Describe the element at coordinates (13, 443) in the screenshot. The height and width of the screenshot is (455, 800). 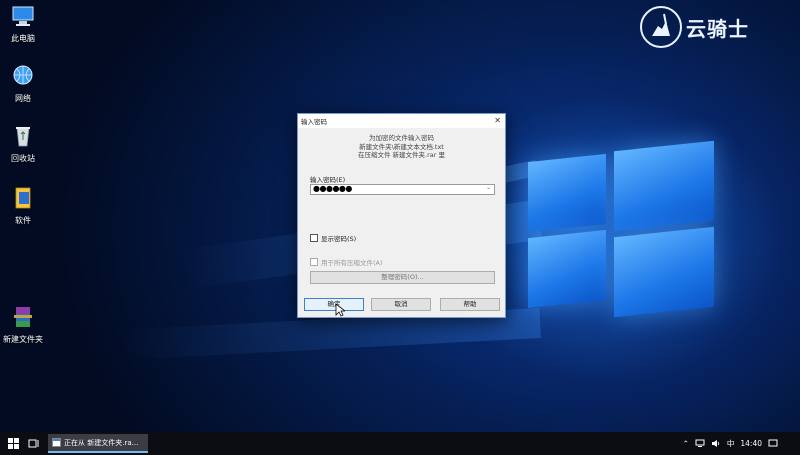
I see `windows-start-icon` at that location.